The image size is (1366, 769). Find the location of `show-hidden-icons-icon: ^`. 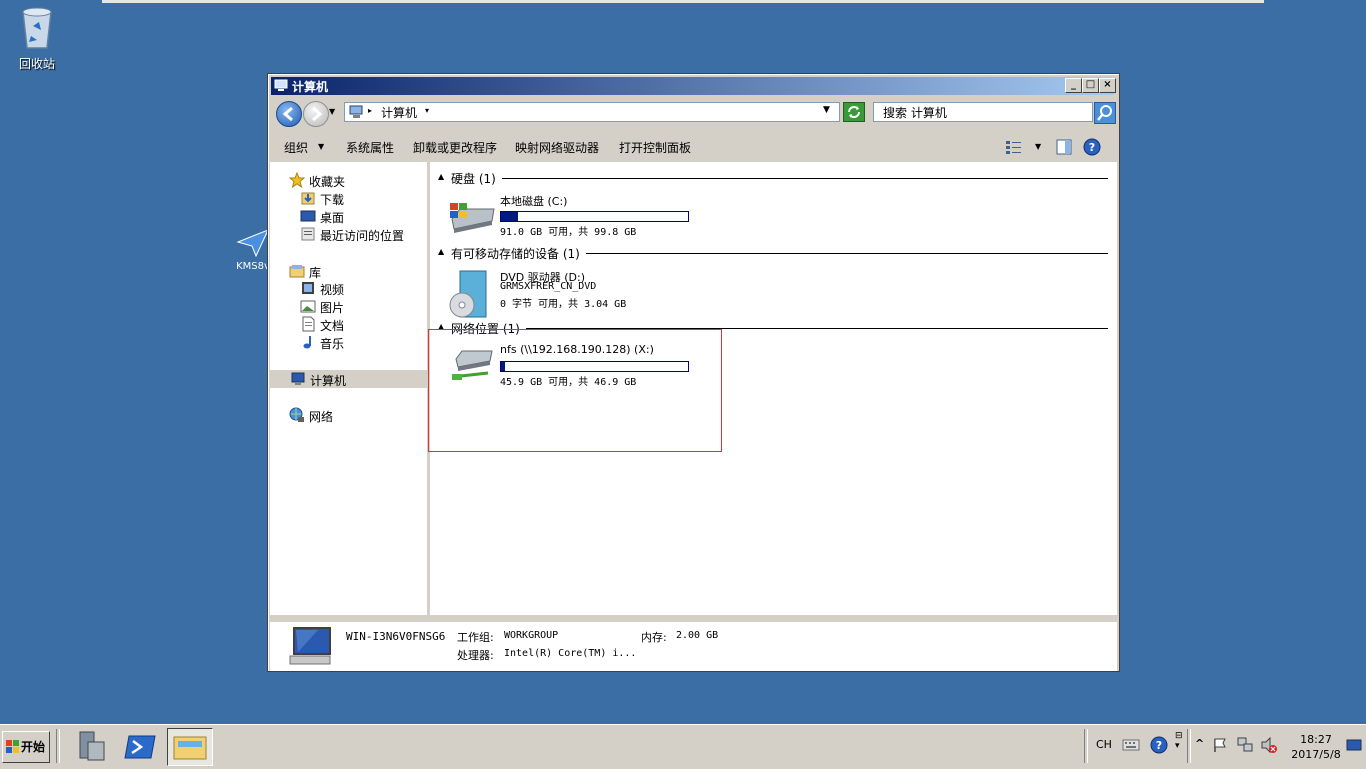

show-hidden-icons-icon: ^ is located at coordinates (1199, 743).